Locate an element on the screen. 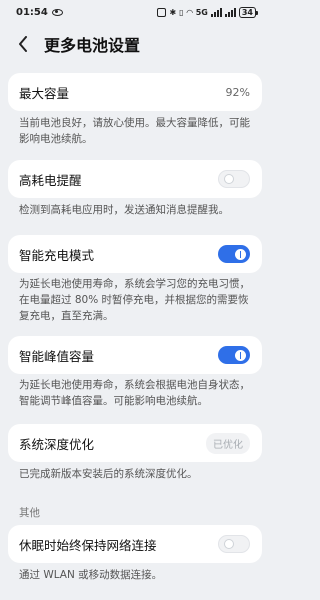 Image resolution: width=320 pixels, height=600 pixels. battery-icon: 34 is located at coordinates (248, 12).